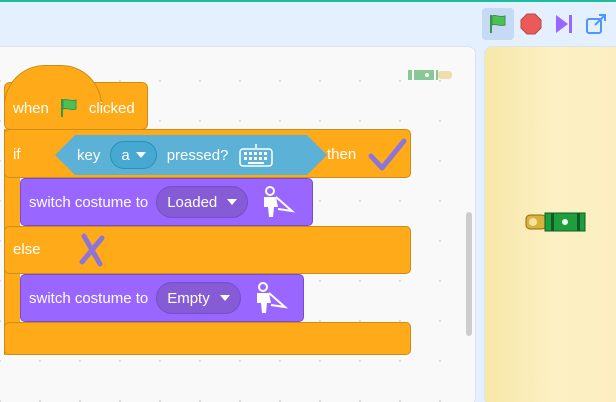  I want to click on when-flag-clicked-block: when clicked, so click(76, 97).